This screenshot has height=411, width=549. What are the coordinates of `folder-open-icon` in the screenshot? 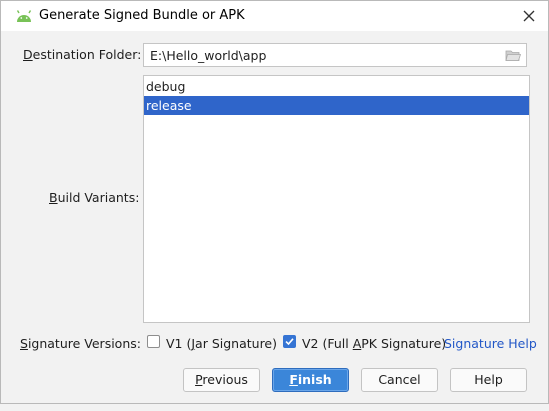 It's located at (513, 55).